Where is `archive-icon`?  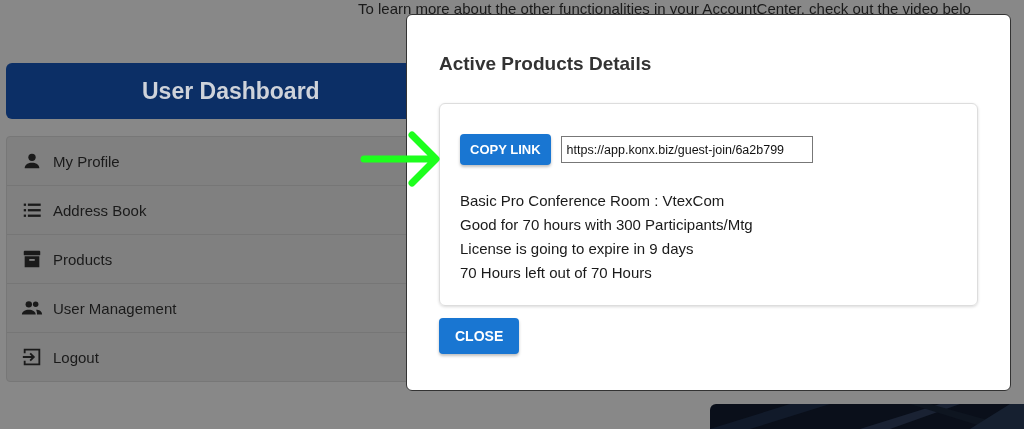
archive-icon is located at coordinates (32, 259).